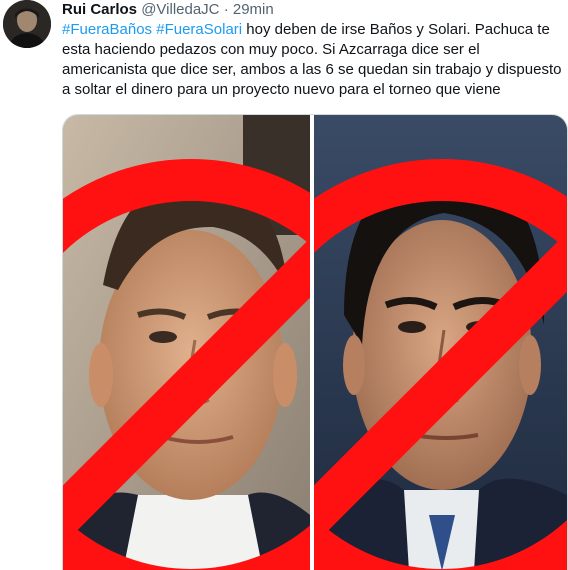 The width and height of the screenshot is (568, 570). What do you see at coordinates (180, 9) in the screenshot?
I see `author-handle: @VilledaJC` at bounding box center [180, 9].